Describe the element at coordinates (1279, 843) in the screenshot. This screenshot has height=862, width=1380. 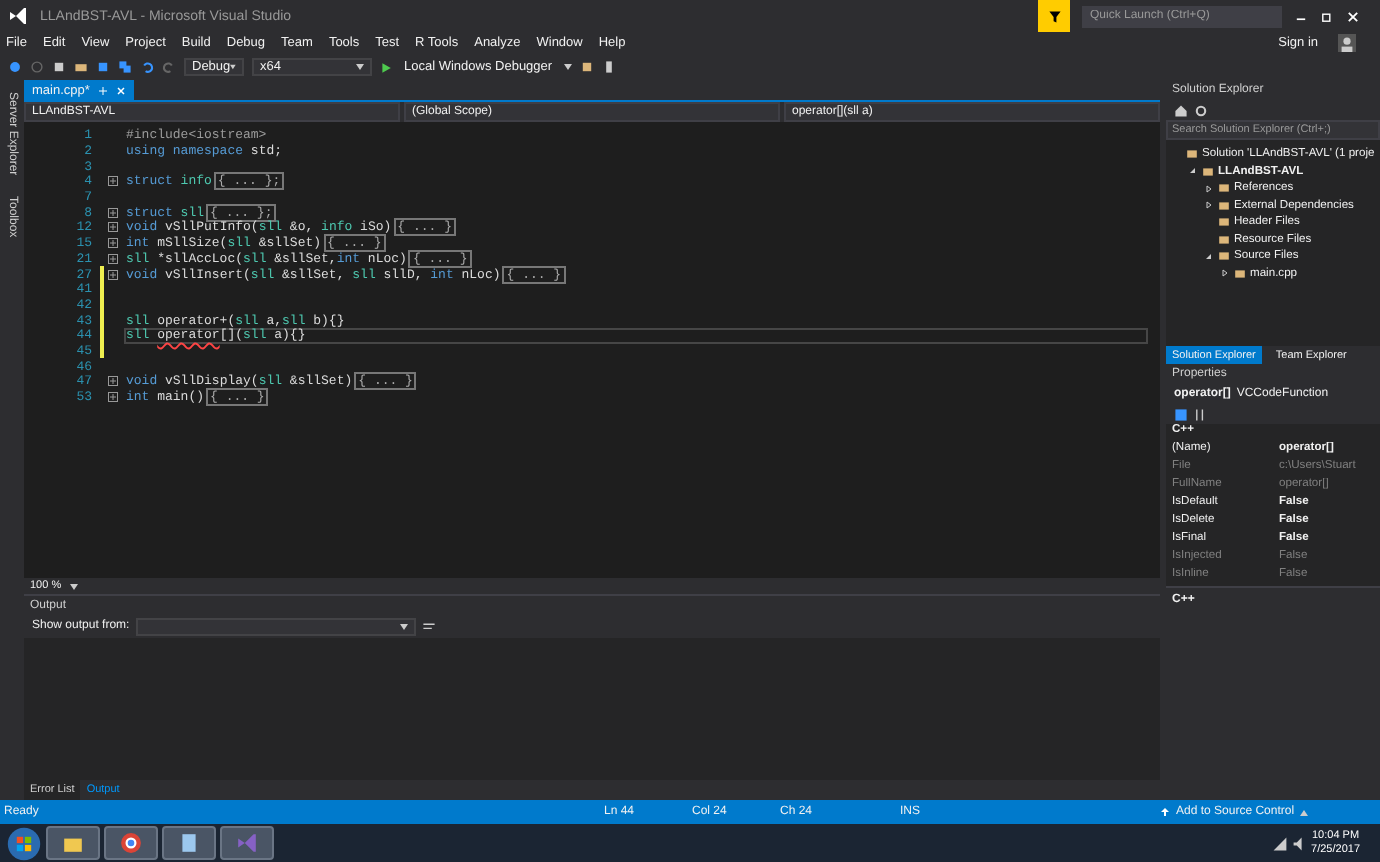
I see `network-icon` at that location.